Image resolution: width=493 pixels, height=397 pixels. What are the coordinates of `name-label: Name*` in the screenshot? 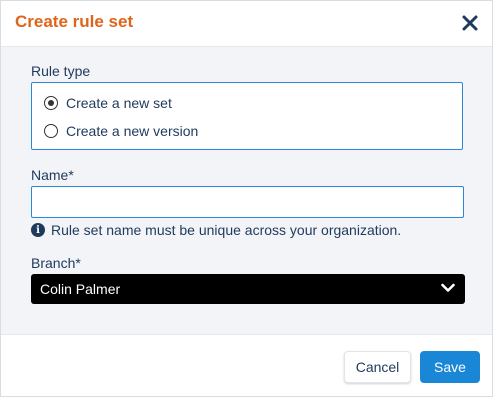 It's located at (52, 175).